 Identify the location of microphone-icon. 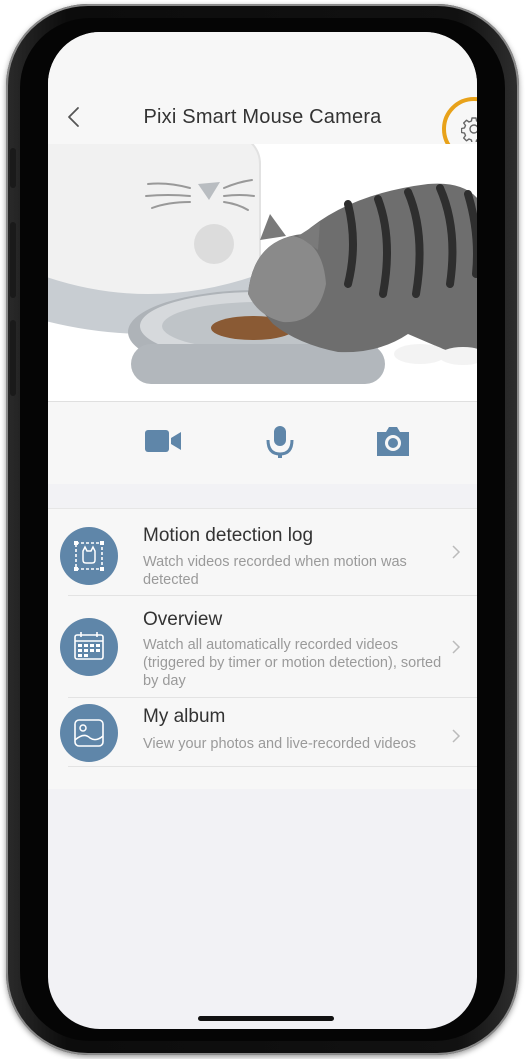
(280, 441).